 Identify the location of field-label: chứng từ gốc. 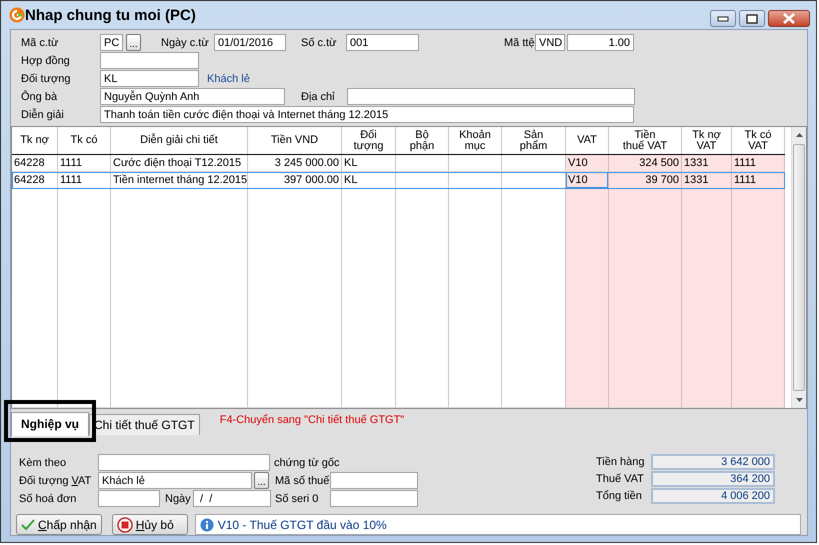
(307, 462).